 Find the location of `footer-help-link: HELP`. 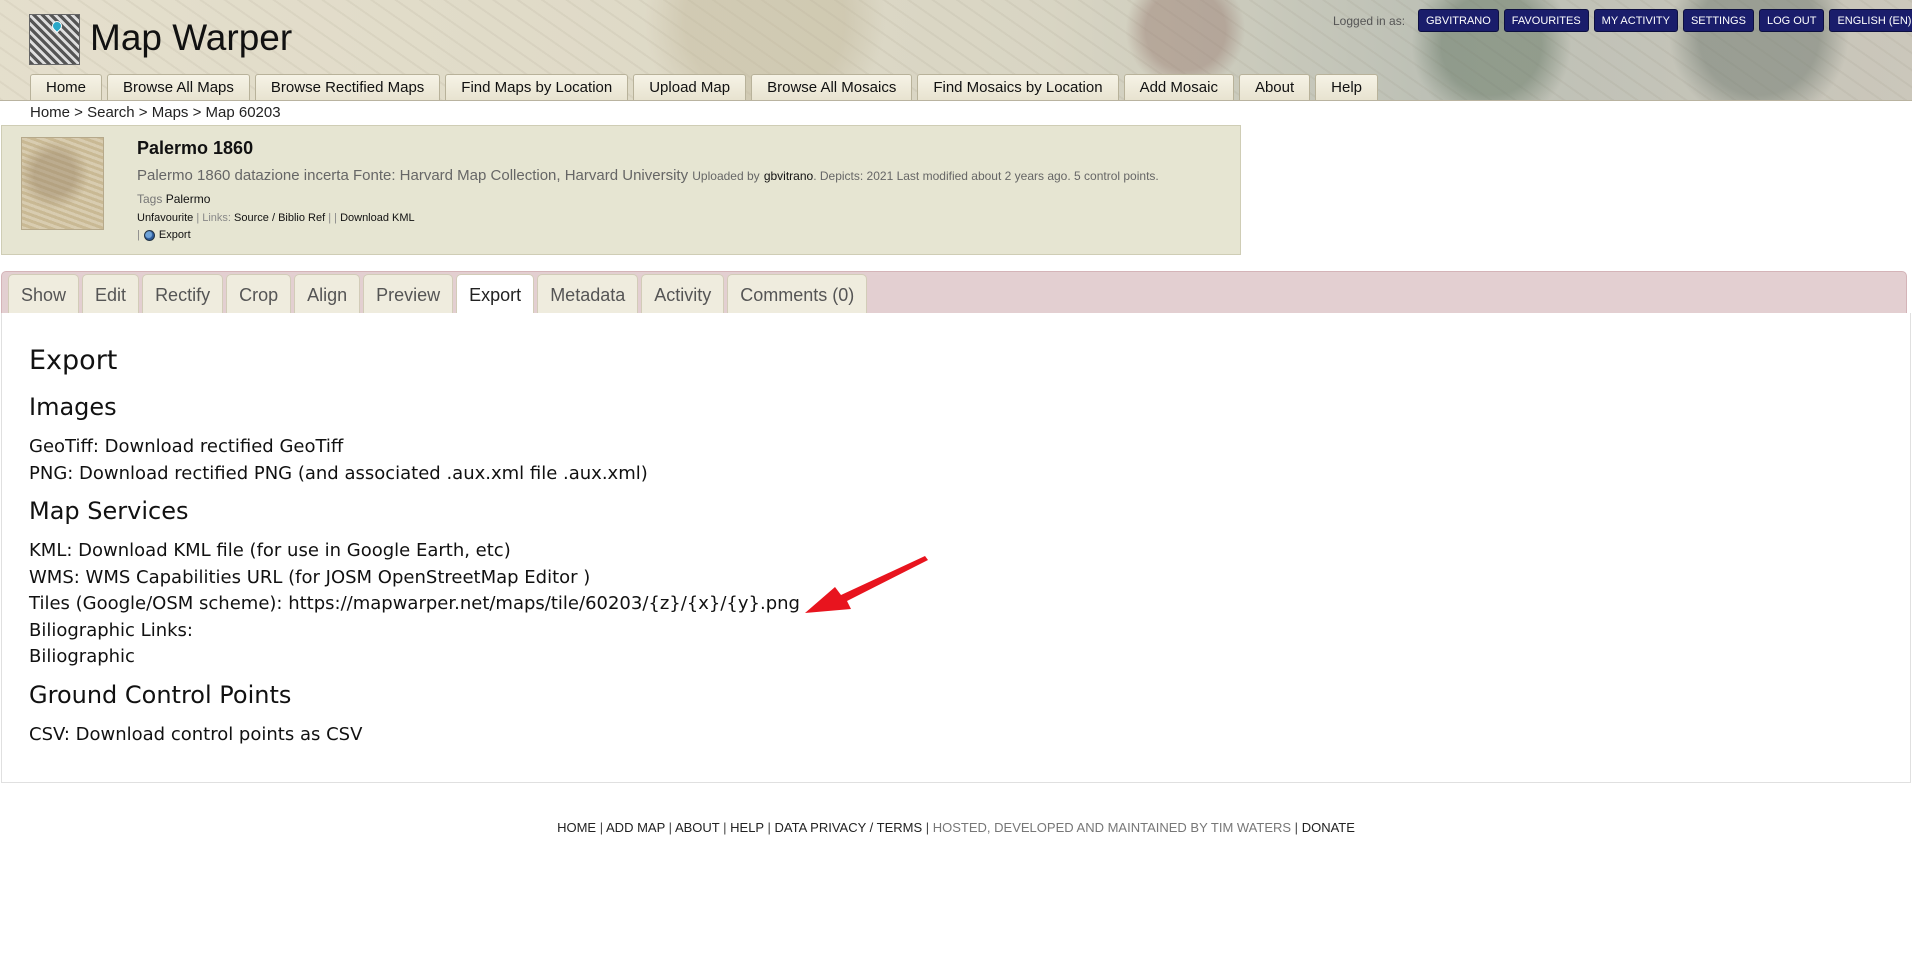

footer-help-link: HELP is located at coordinates (747, 827).